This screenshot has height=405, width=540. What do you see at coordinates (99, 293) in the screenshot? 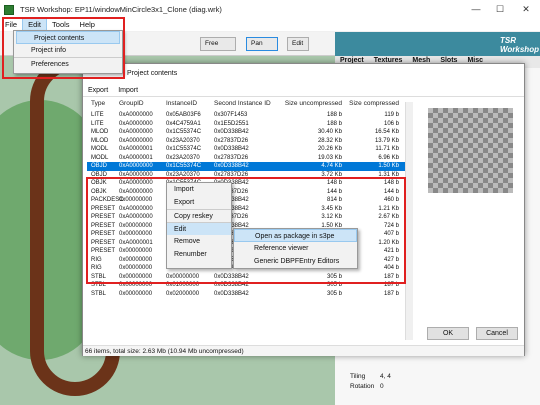
I see `table-cell: STBL` at bounding box center [99, 293].